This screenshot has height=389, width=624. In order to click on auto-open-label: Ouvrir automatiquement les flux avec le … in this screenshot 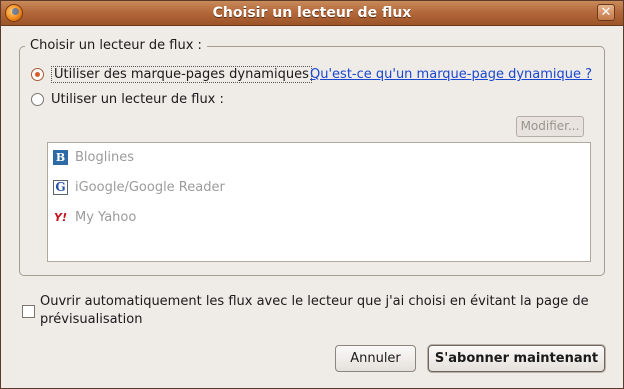, I will do `click(320, 311)`.